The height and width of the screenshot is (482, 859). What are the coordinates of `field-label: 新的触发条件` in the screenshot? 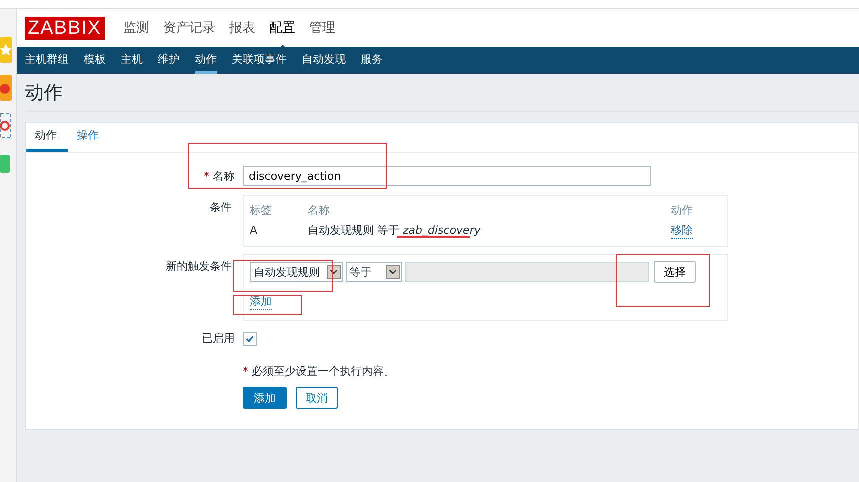 It's located at (199, 266).